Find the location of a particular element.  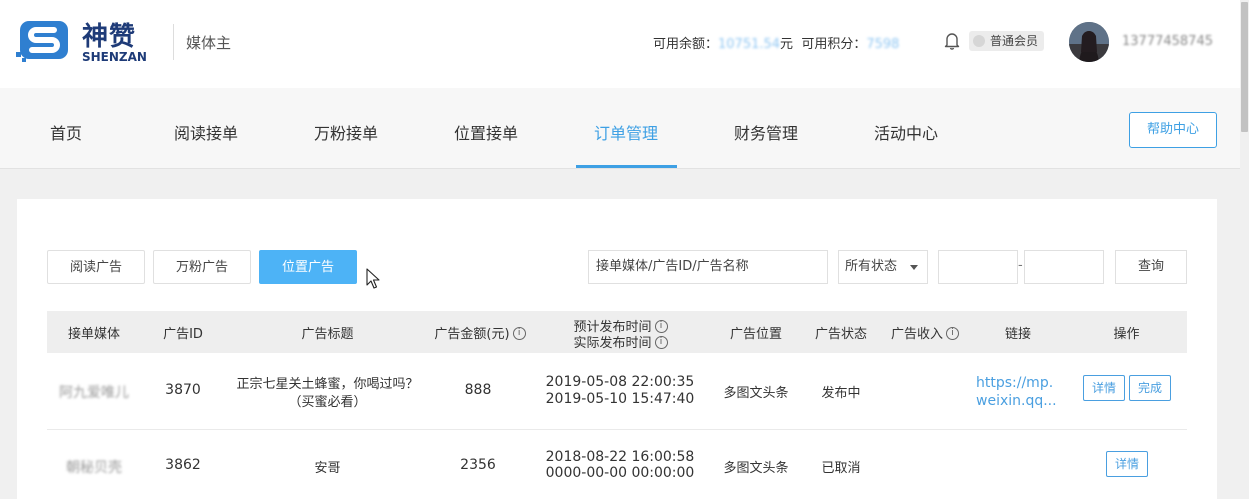

row-ad-id: 3870 is located at coordinates (183, 390).